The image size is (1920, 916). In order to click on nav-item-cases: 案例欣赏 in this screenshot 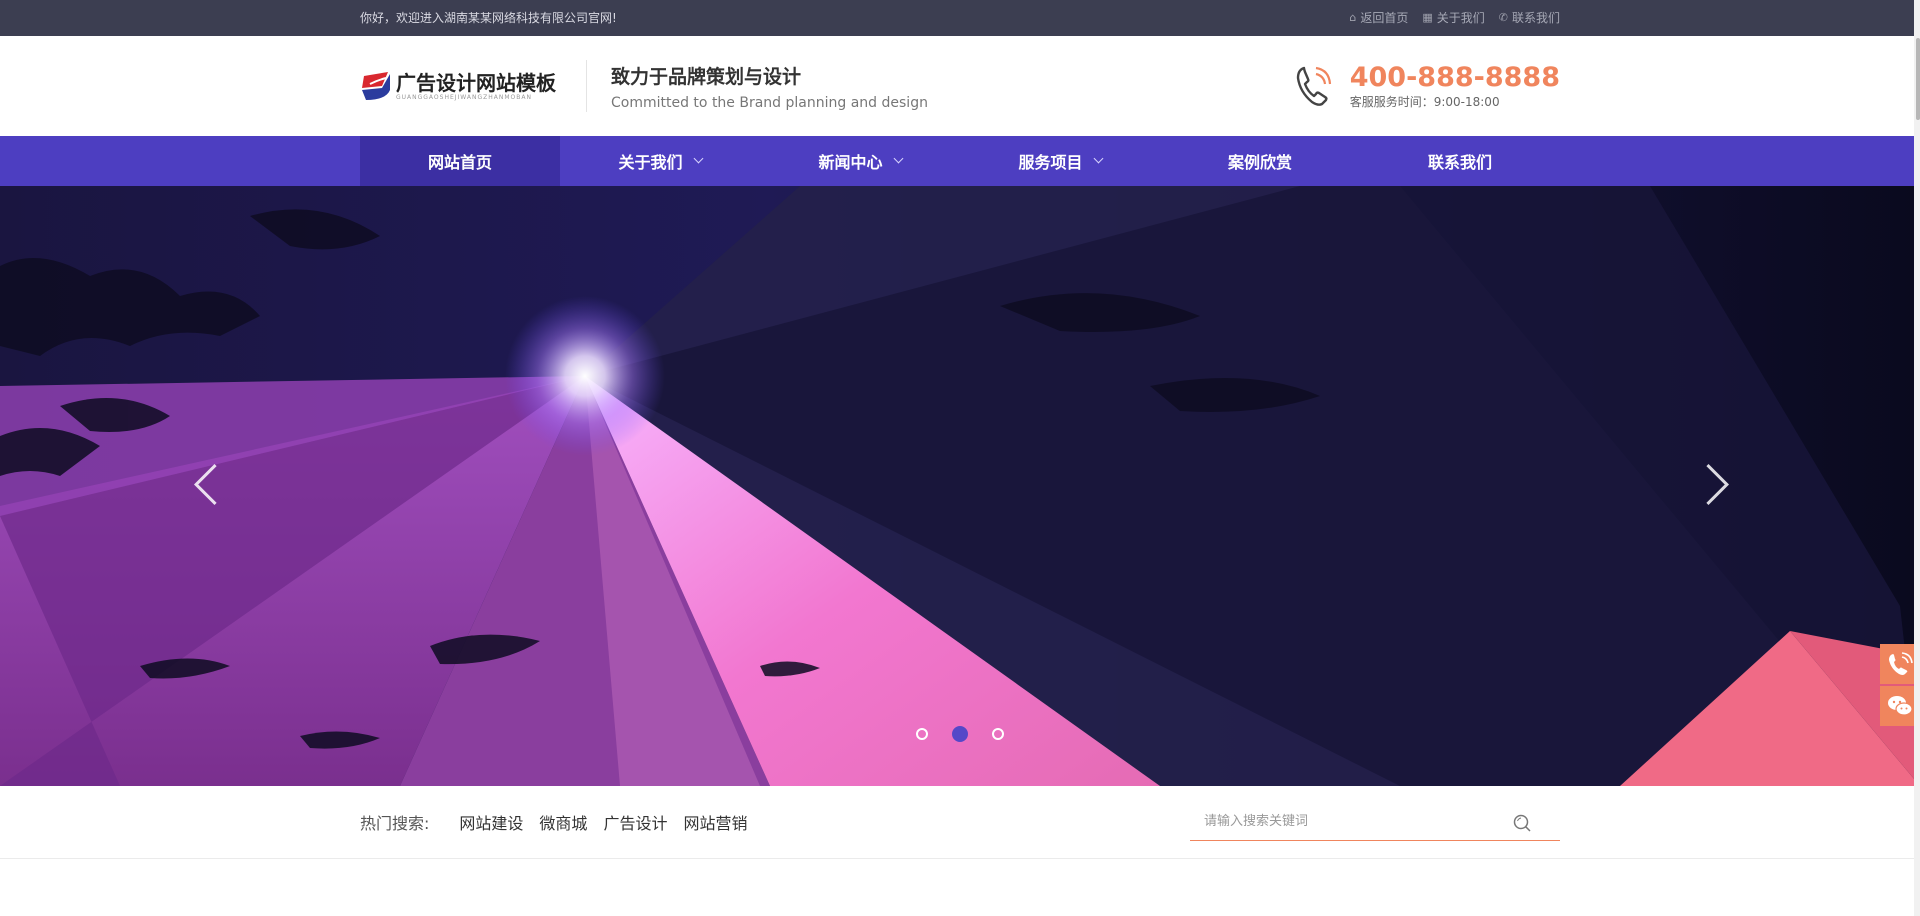, I will do `click(1260, 161)`.